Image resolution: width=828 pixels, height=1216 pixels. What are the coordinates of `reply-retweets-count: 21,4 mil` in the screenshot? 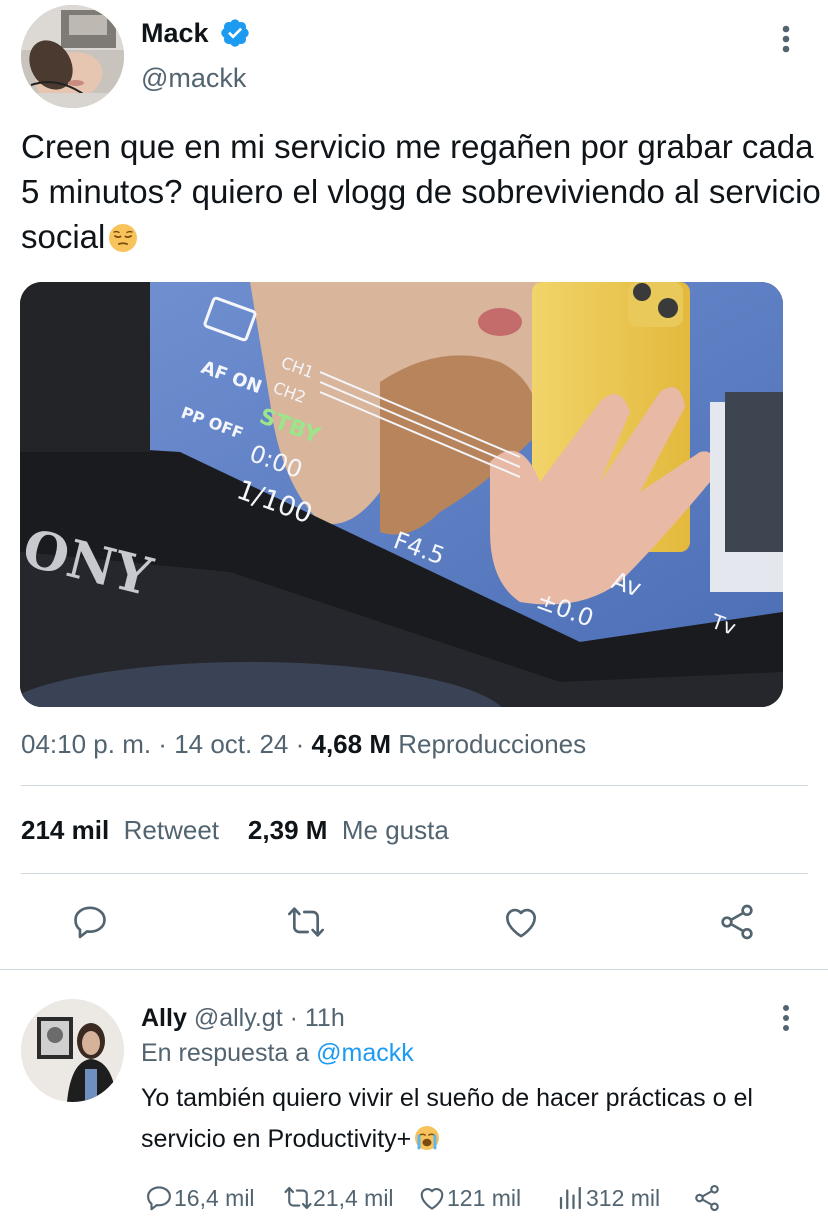 It's located at (353, 1197).